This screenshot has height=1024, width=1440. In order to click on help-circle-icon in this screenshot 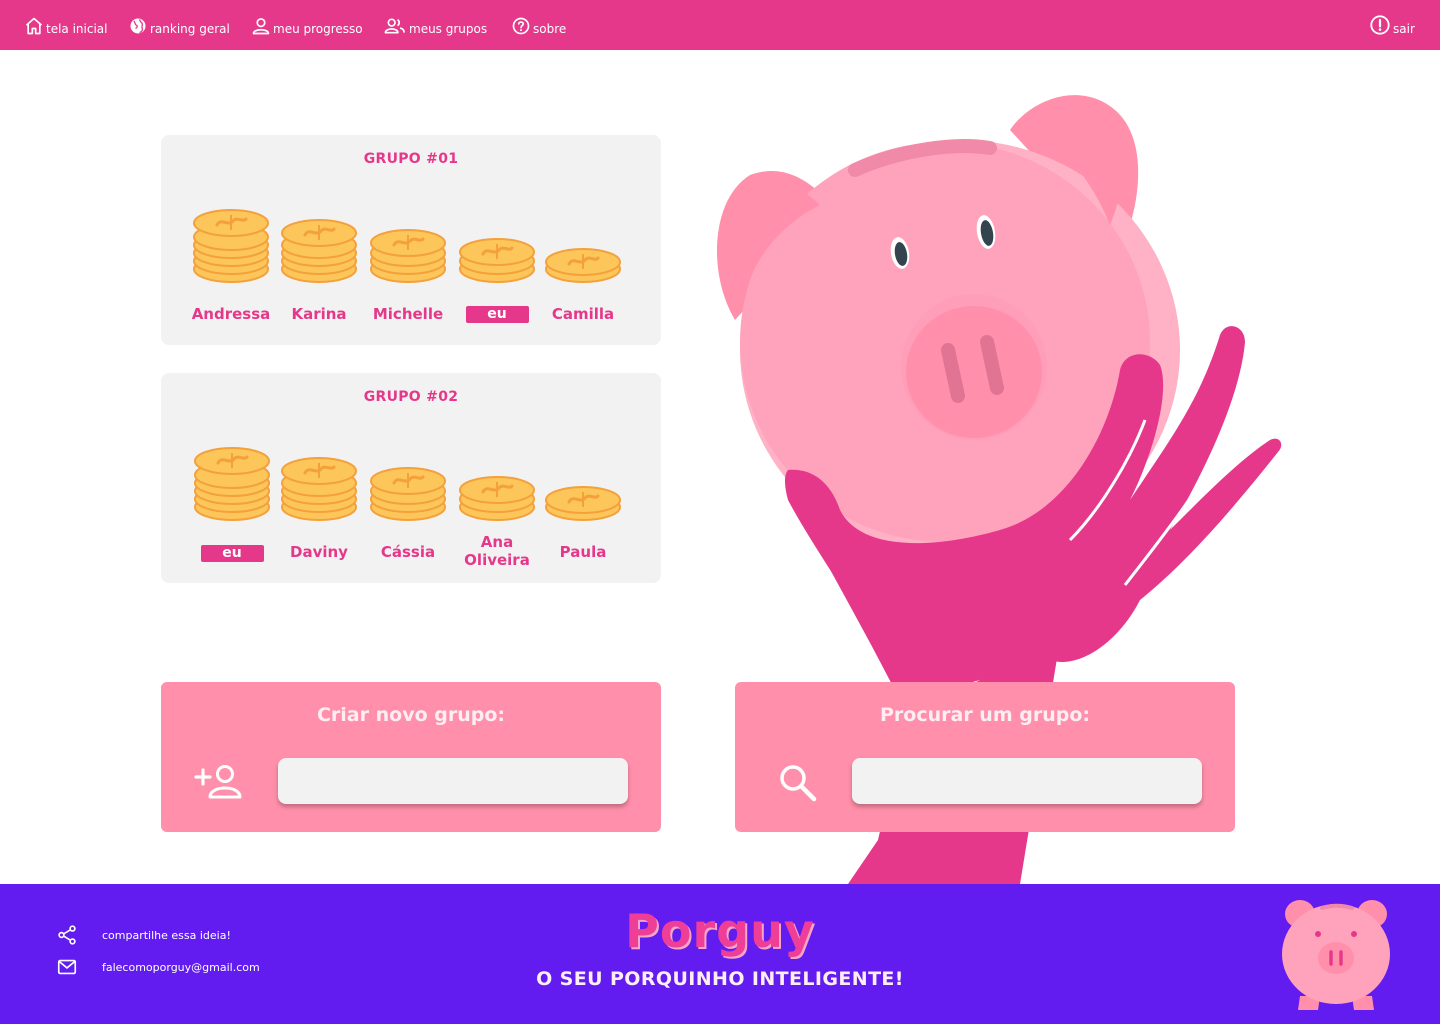, I will do `click(521, 26)`.